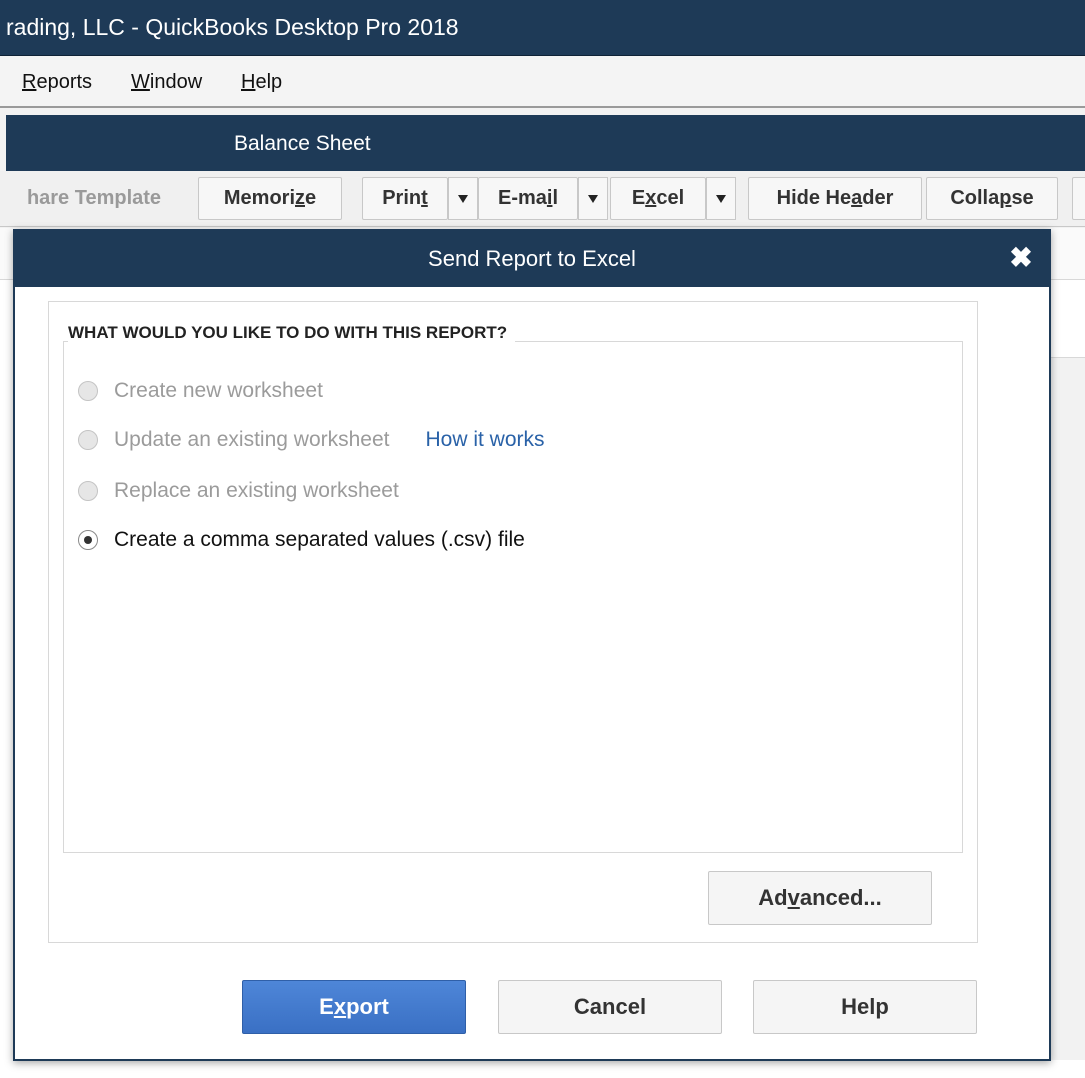  What do you see at coordinates (528, 198) in the screenshot?
I see `email-button: E-ma i l` at bounding box center [528, 198].